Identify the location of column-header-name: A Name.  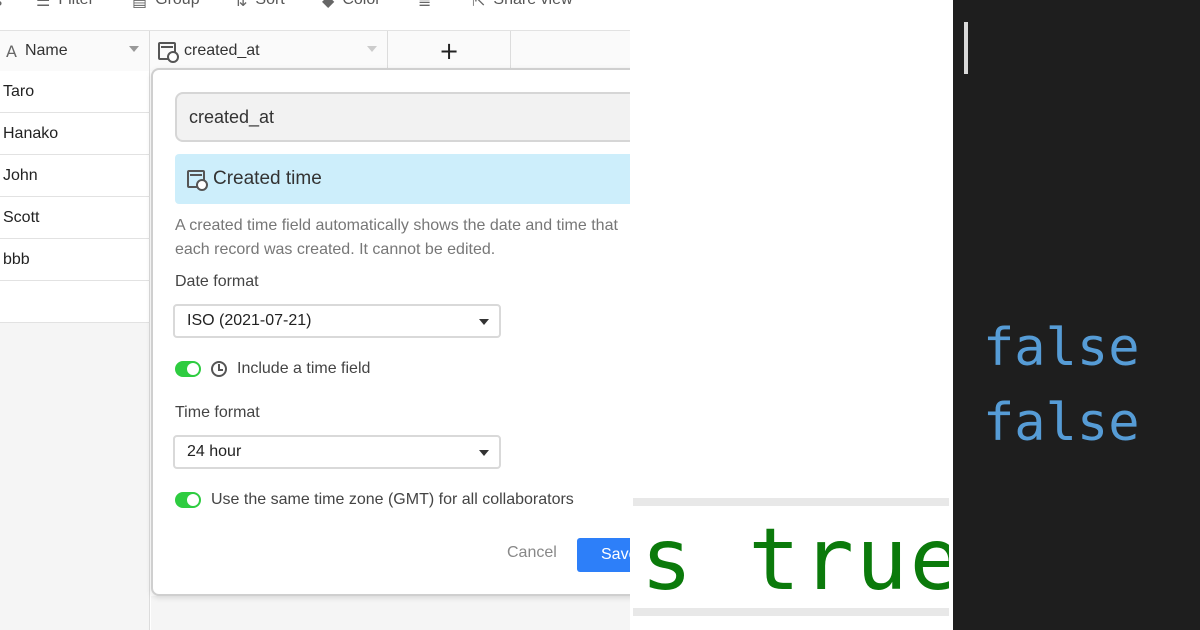
(75, 51).